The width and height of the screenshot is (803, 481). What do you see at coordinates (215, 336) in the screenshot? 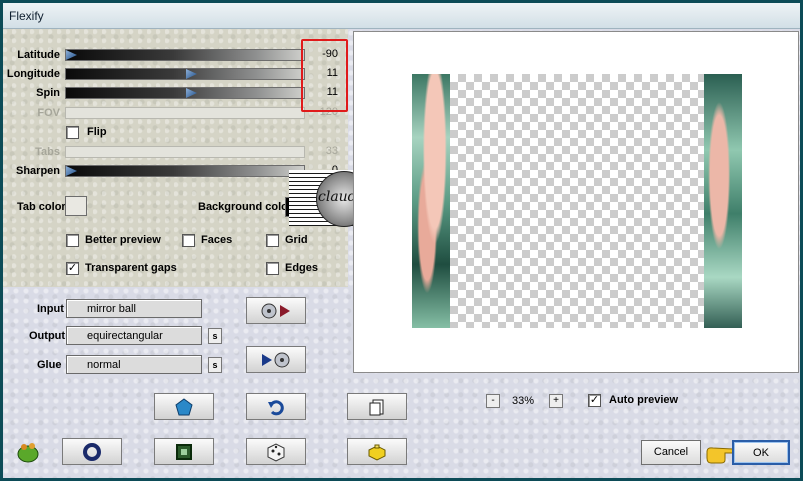
I see `output-save-button: s` at bounding box center [215, 336].